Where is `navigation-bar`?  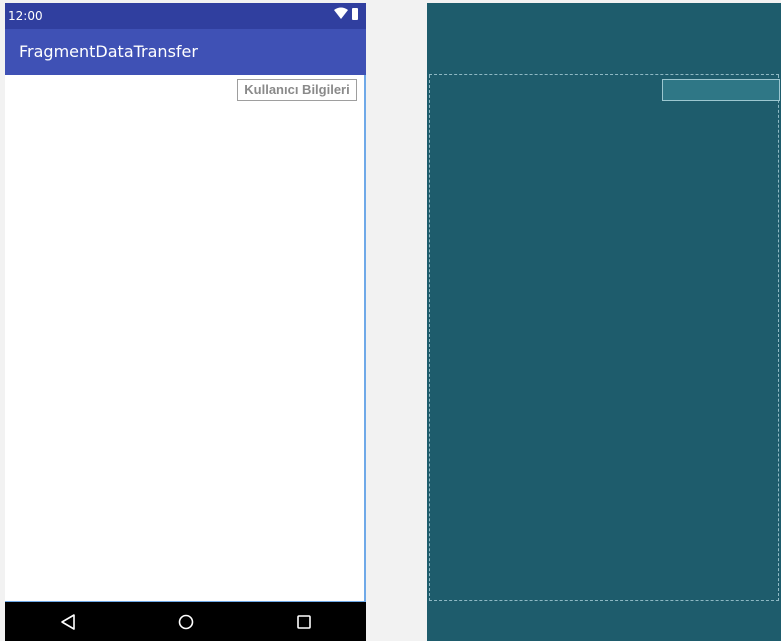
navigation-bar is located at coordinates (185, 621).